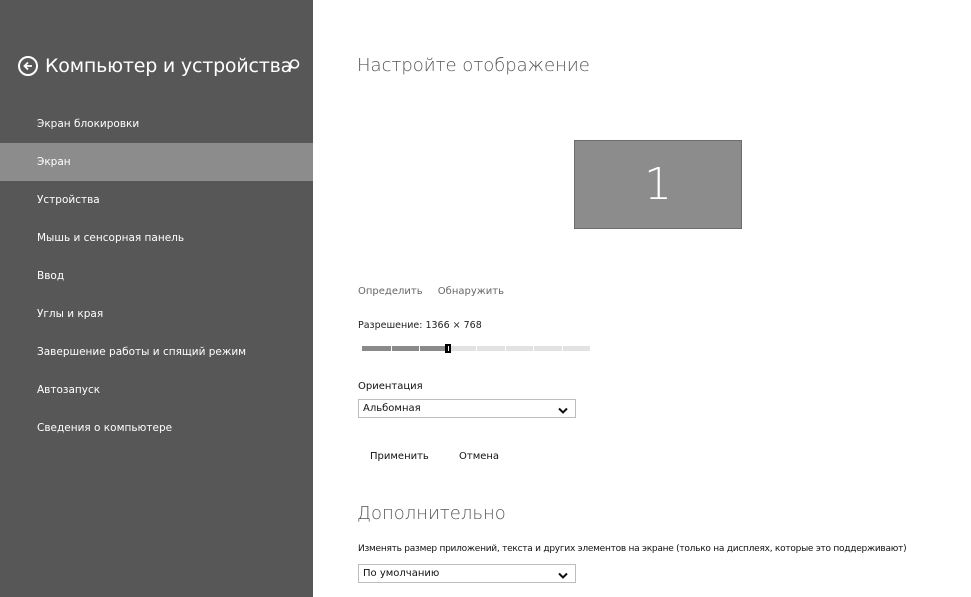 This screenshot has height=597, width=971. Describe the element at coordinates (68, 200) in the screenshot. I see `sidebar-item-label: Устройства` at that location.